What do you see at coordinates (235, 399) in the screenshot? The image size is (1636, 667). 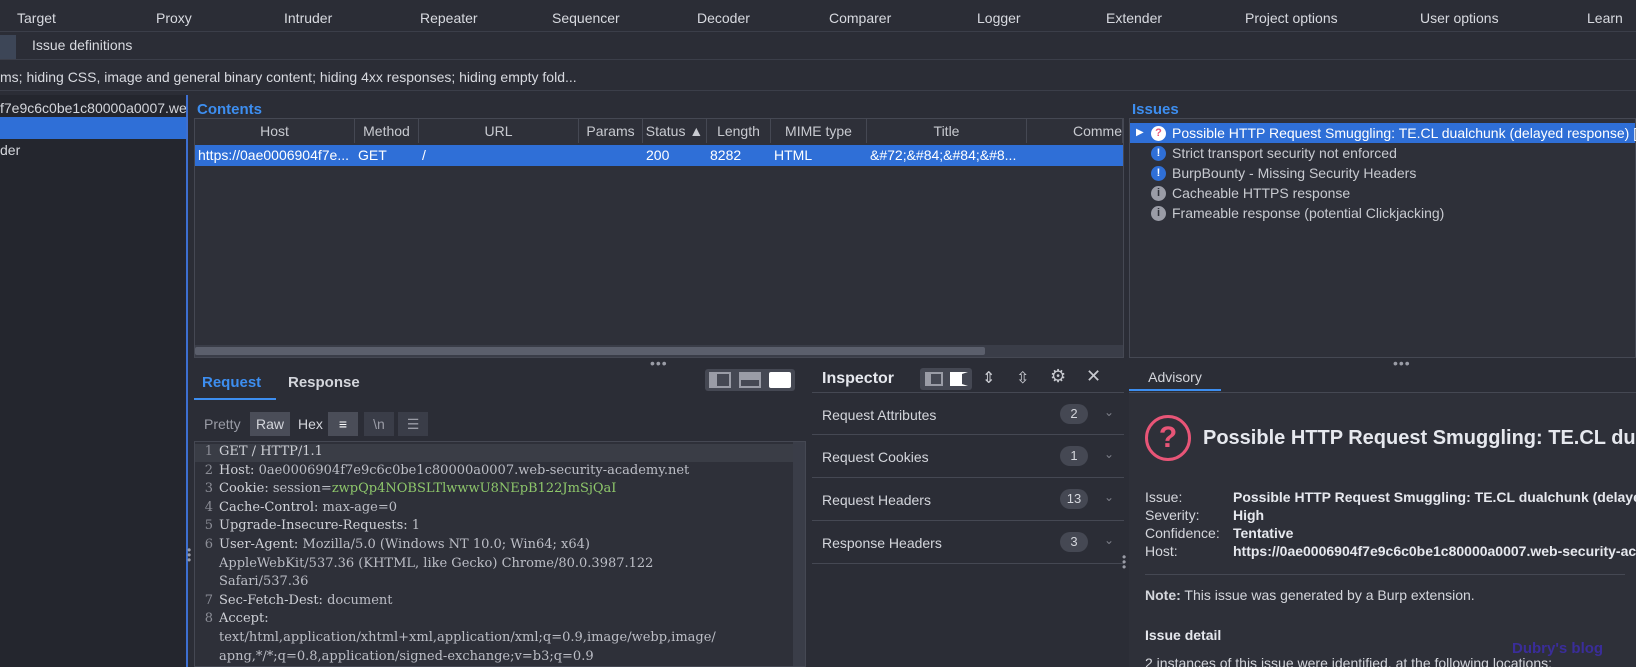 I see `tab-underline` at bounding box center [235, 399].